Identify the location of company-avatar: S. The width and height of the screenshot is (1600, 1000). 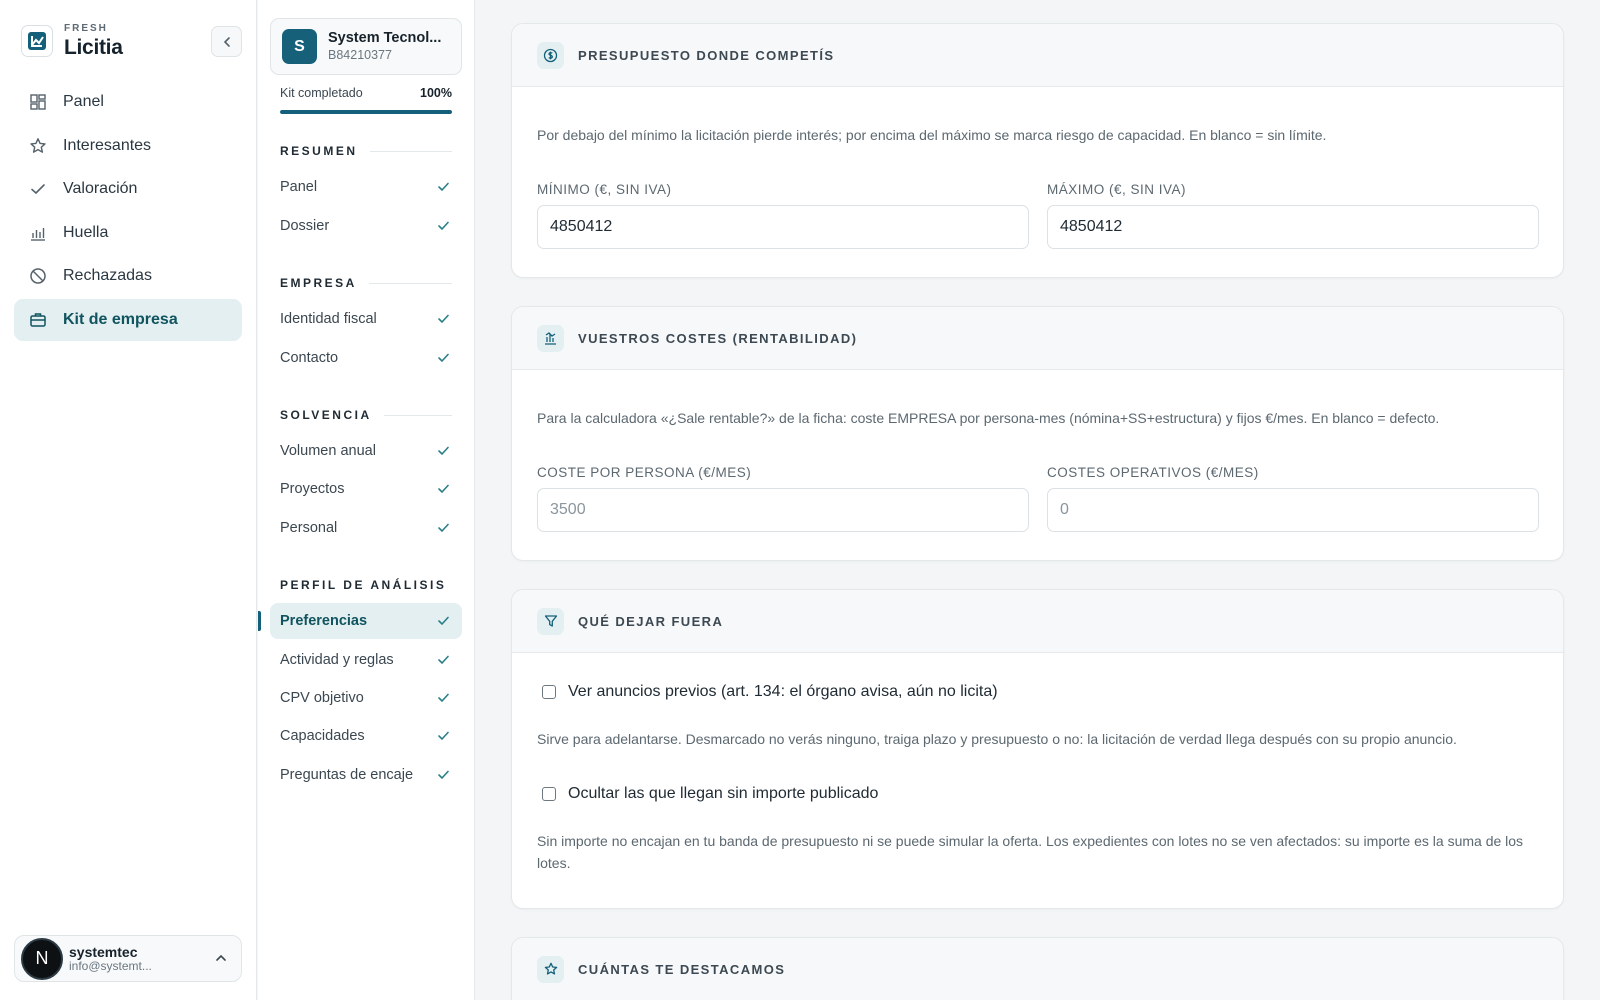
(299, 46).